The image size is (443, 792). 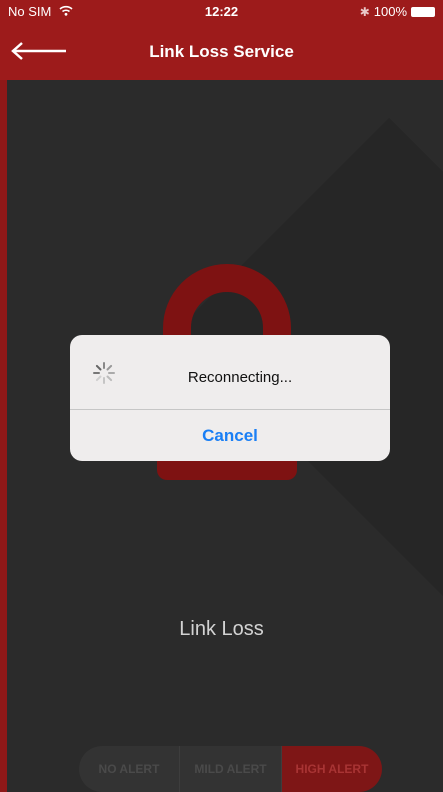 I want to click on activity-spinner-icon, so click(x=104, y=373).